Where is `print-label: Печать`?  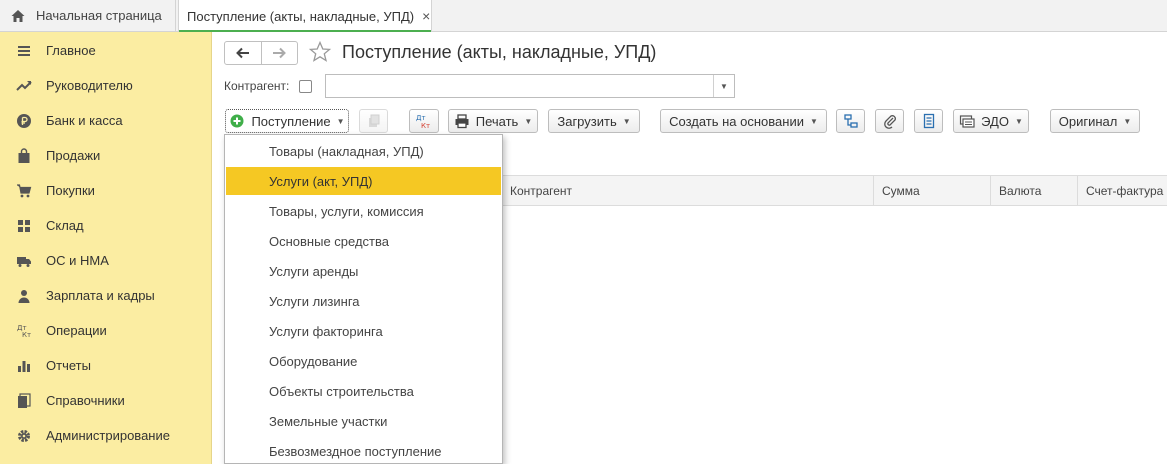
print-label: Печать is located at coordinates (497, 121).